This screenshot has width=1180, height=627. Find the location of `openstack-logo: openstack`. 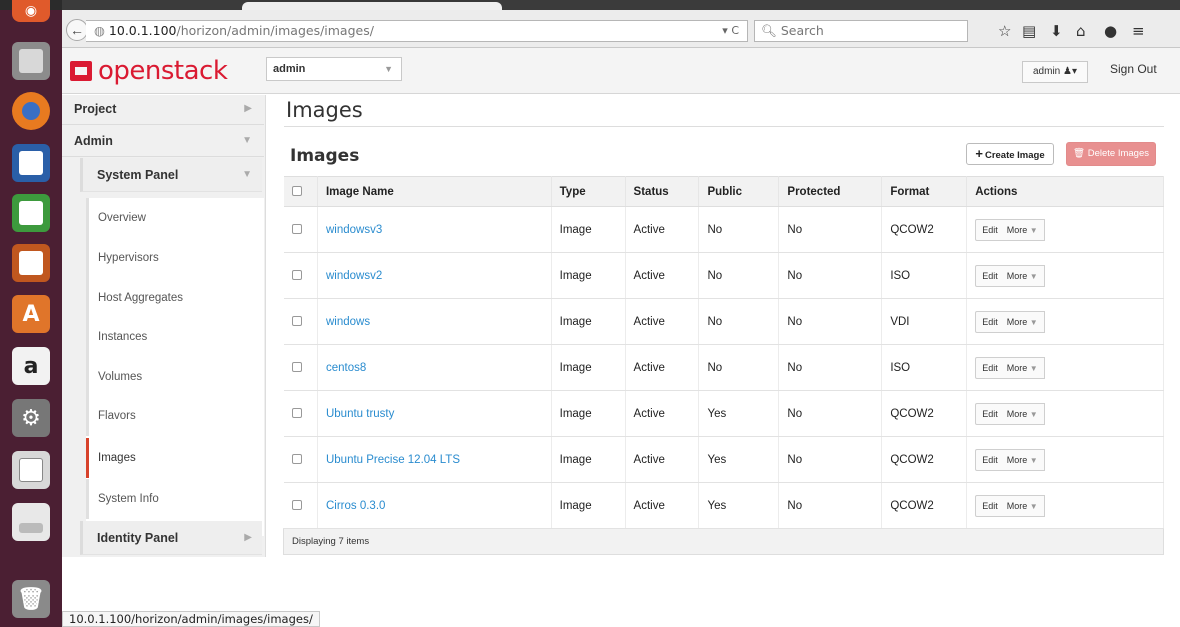

openstack-logo: openstack is located at coordinates (149, 71).